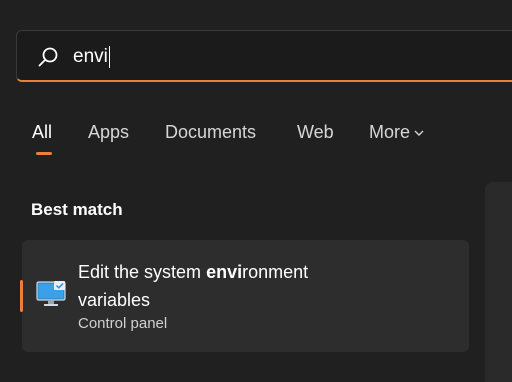  I want to click on monitor-settings-icon, so click(51, 293).